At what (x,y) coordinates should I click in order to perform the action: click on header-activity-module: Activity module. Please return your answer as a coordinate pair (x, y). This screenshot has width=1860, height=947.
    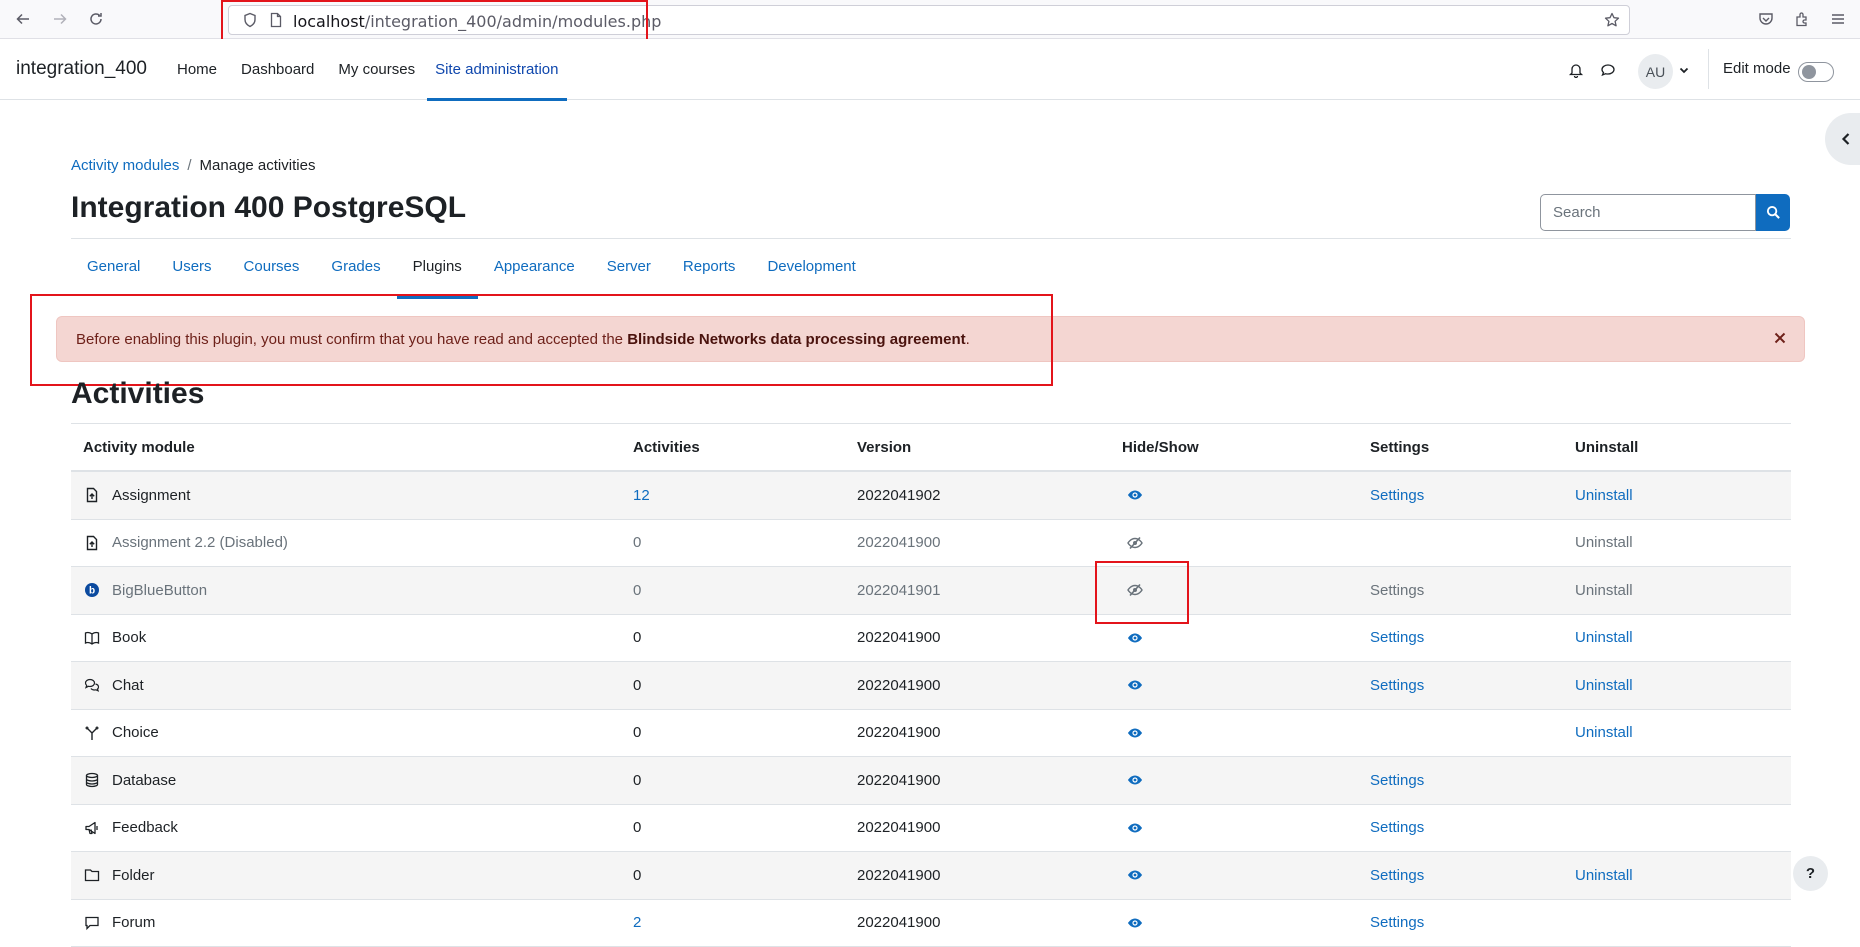
    Looking at the image, I should click on (352, 447).